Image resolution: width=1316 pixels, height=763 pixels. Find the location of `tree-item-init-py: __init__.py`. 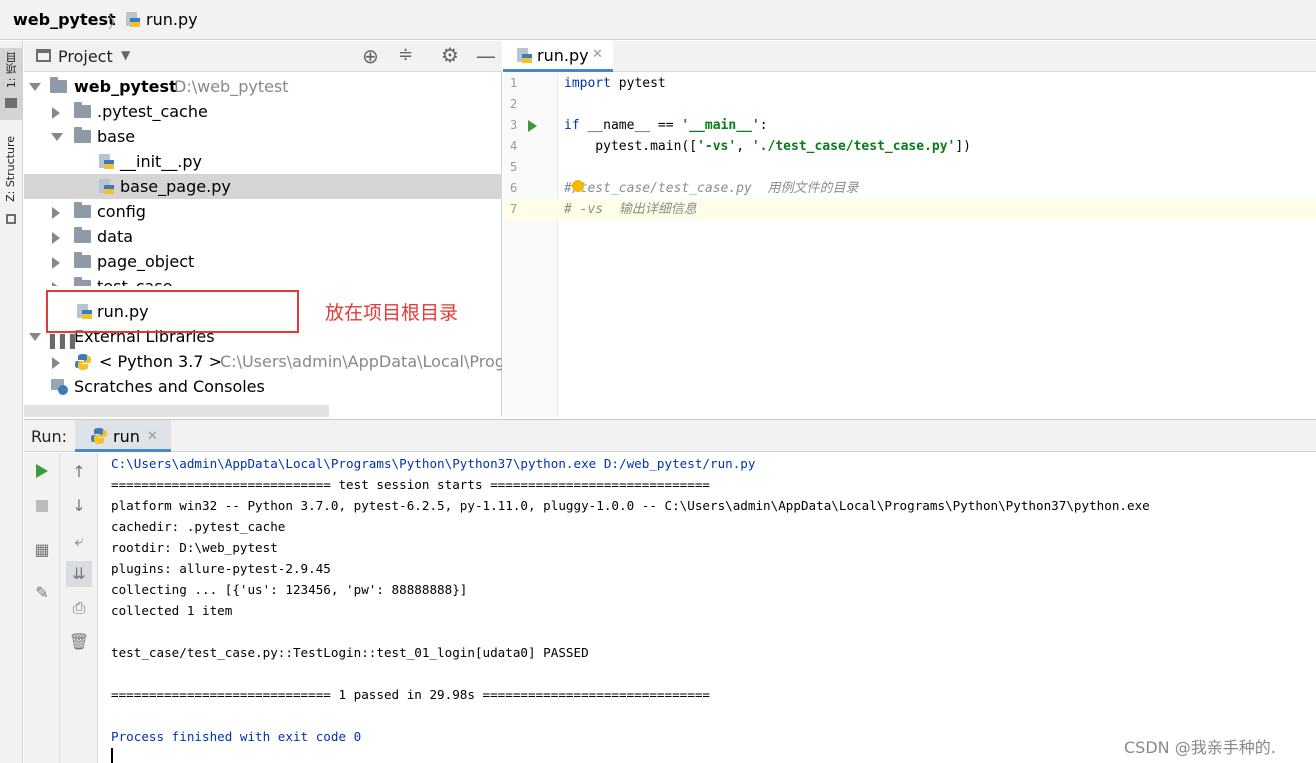

tree-item-init-py: __init__.py is located at coordinates (263, 161).